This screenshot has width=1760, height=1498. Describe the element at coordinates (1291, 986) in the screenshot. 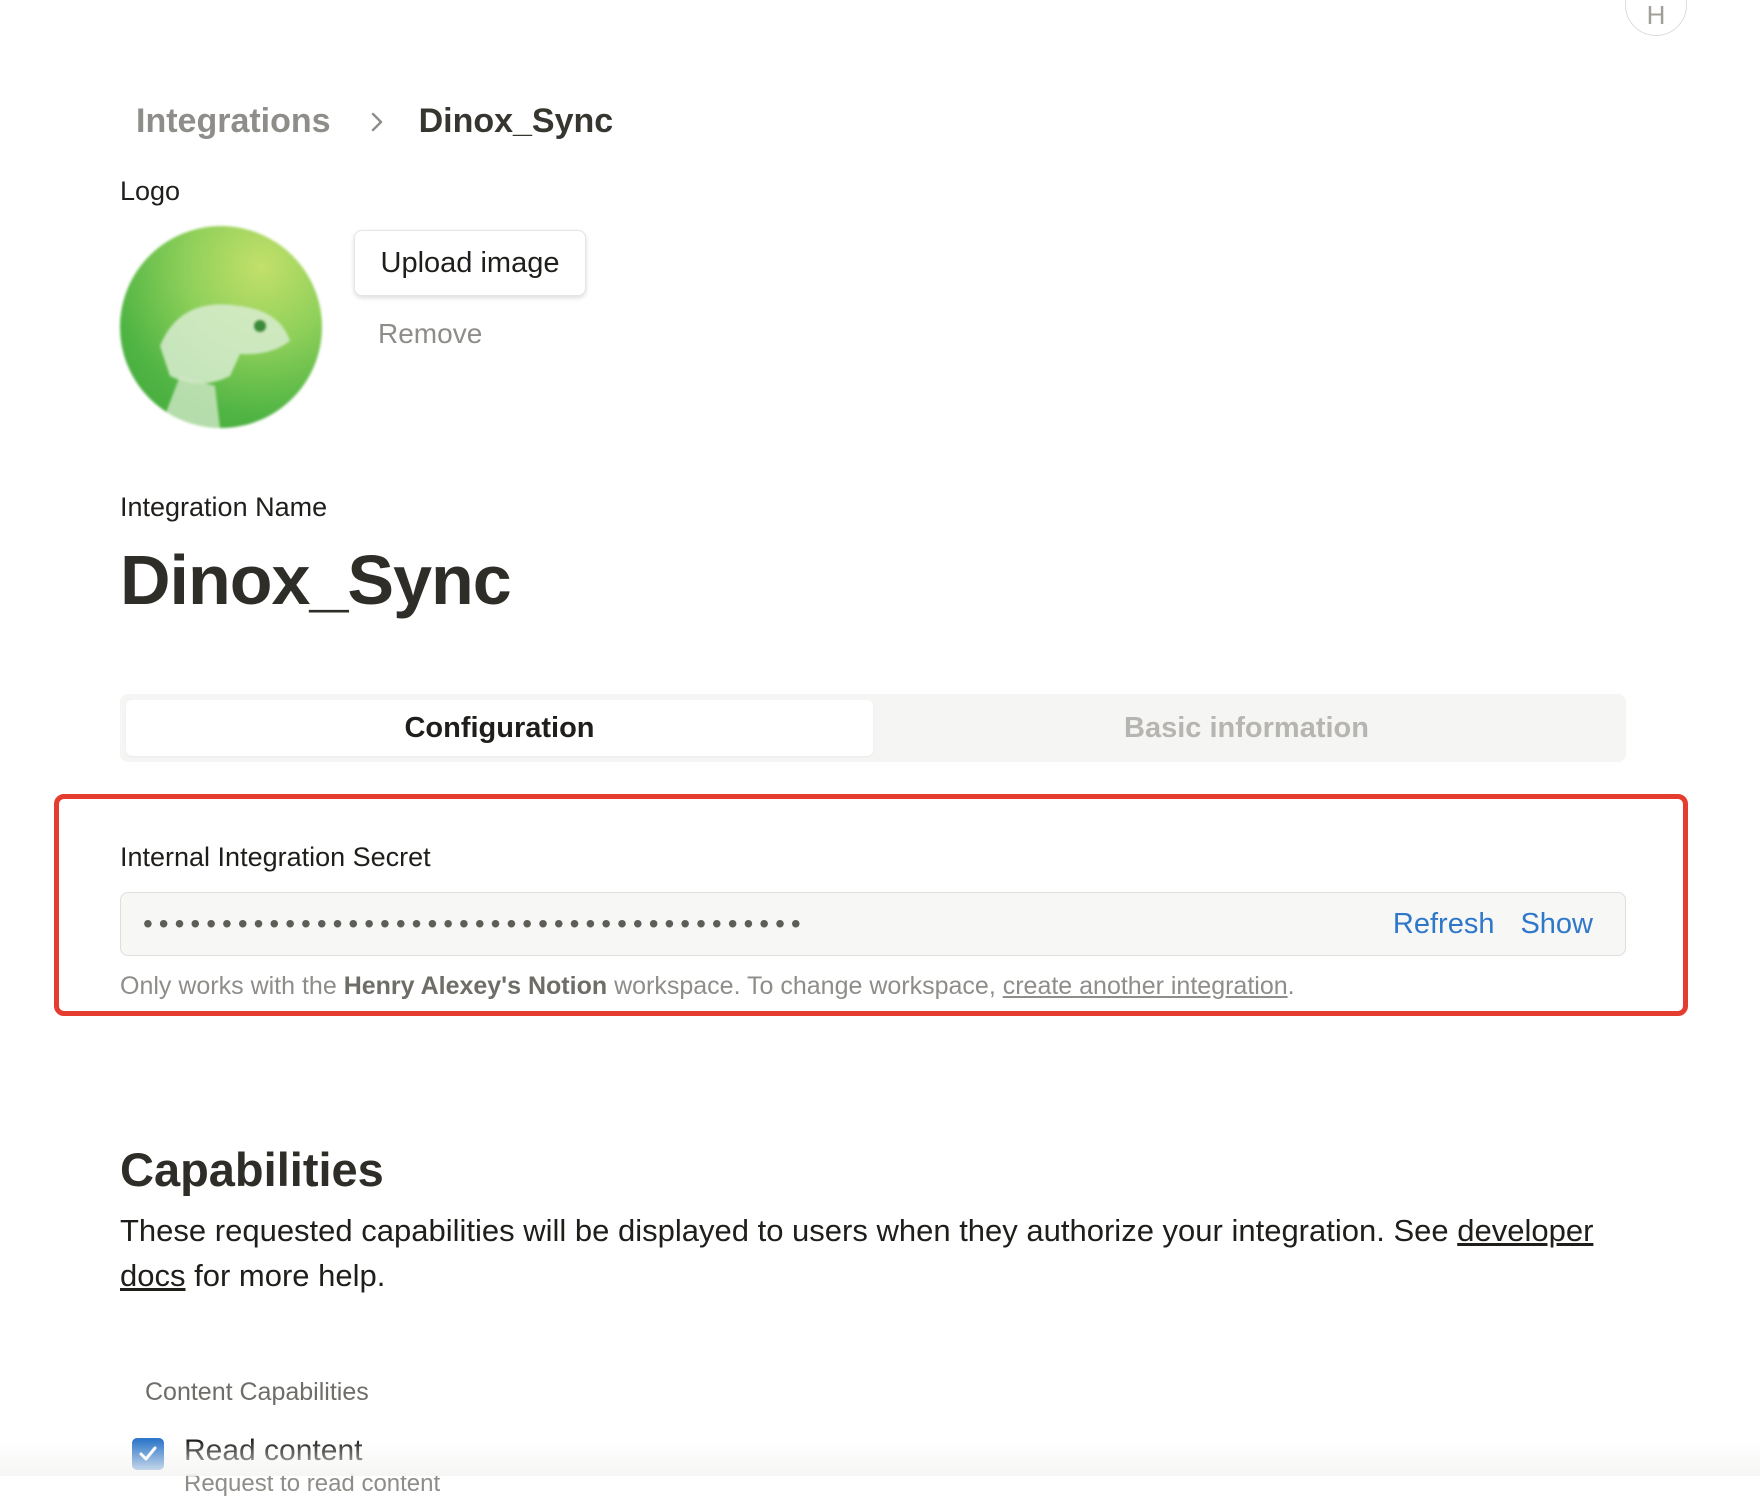

I see `hint-suffix: .` at that location.